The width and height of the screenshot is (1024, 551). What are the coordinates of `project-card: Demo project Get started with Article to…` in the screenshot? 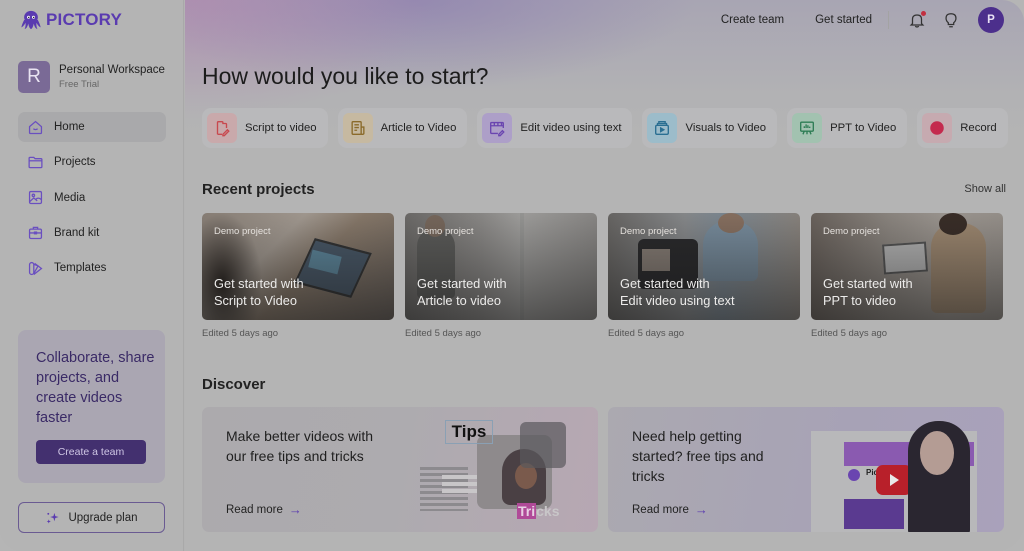 It's located at (501, 276).